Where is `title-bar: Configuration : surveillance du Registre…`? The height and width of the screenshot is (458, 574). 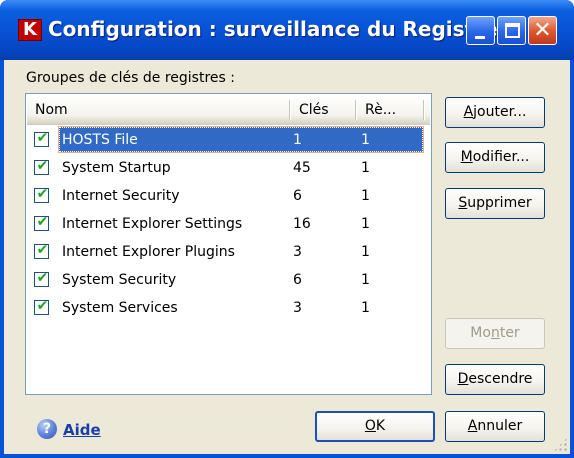 title-bar: Configuration : surveillance du Registre… is located at coordinates (287, 30).